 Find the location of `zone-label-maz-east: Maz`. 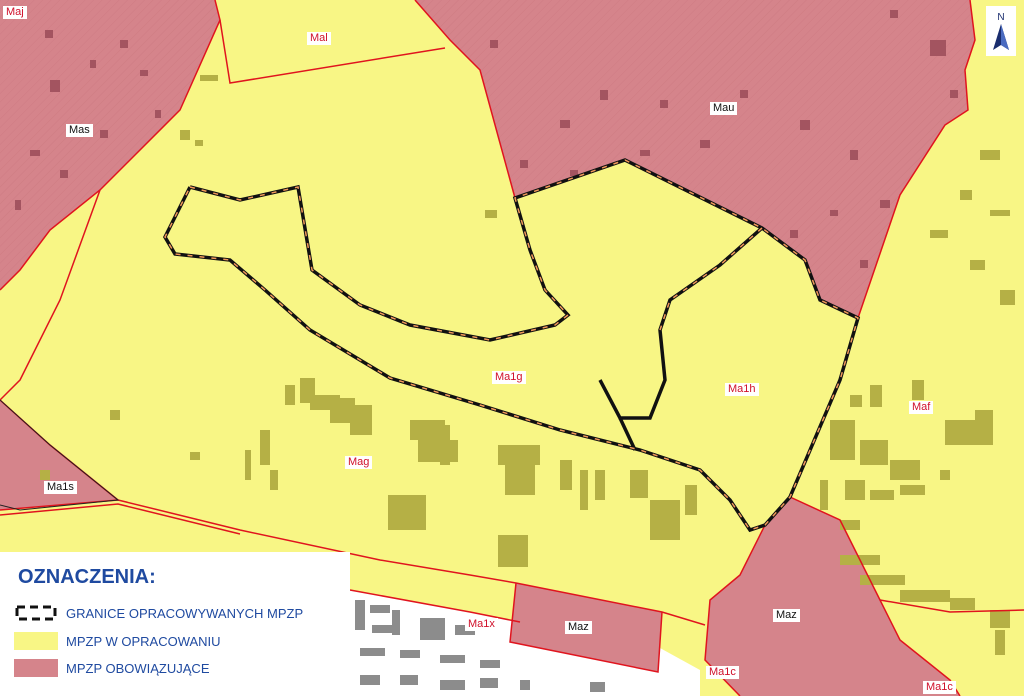

zone-label-maz-east: Maz is located at coordinates (786, 615).